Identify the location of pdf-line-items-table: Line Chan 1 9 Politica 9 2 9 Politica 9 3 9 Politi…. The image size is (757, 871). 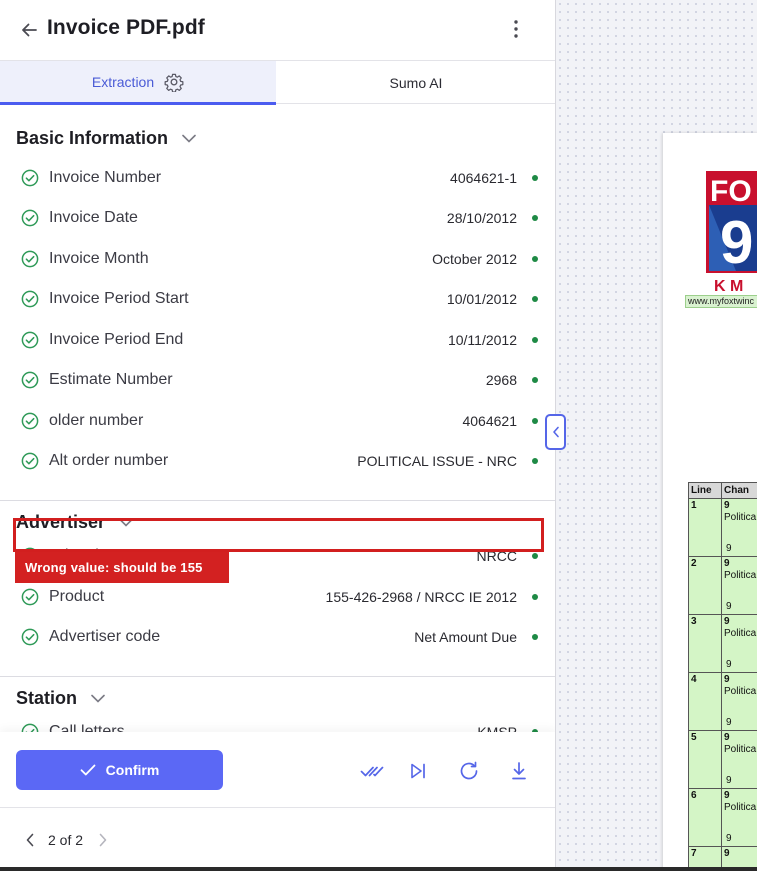
(722, 676).